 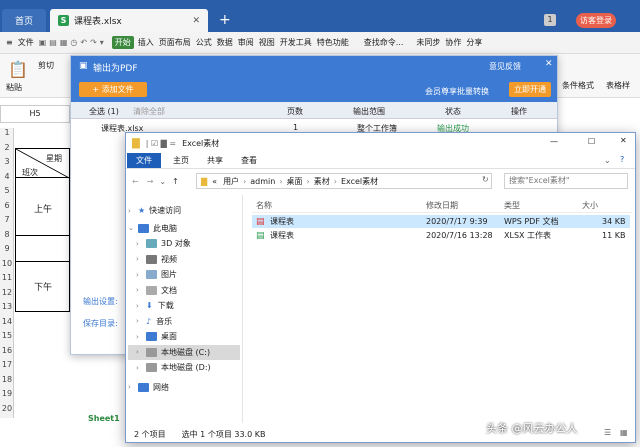 What do you see at coordinates (184, 275) in the screenshot?
I see `nav-pictures: › 图片` at bounding box center [184, 275].